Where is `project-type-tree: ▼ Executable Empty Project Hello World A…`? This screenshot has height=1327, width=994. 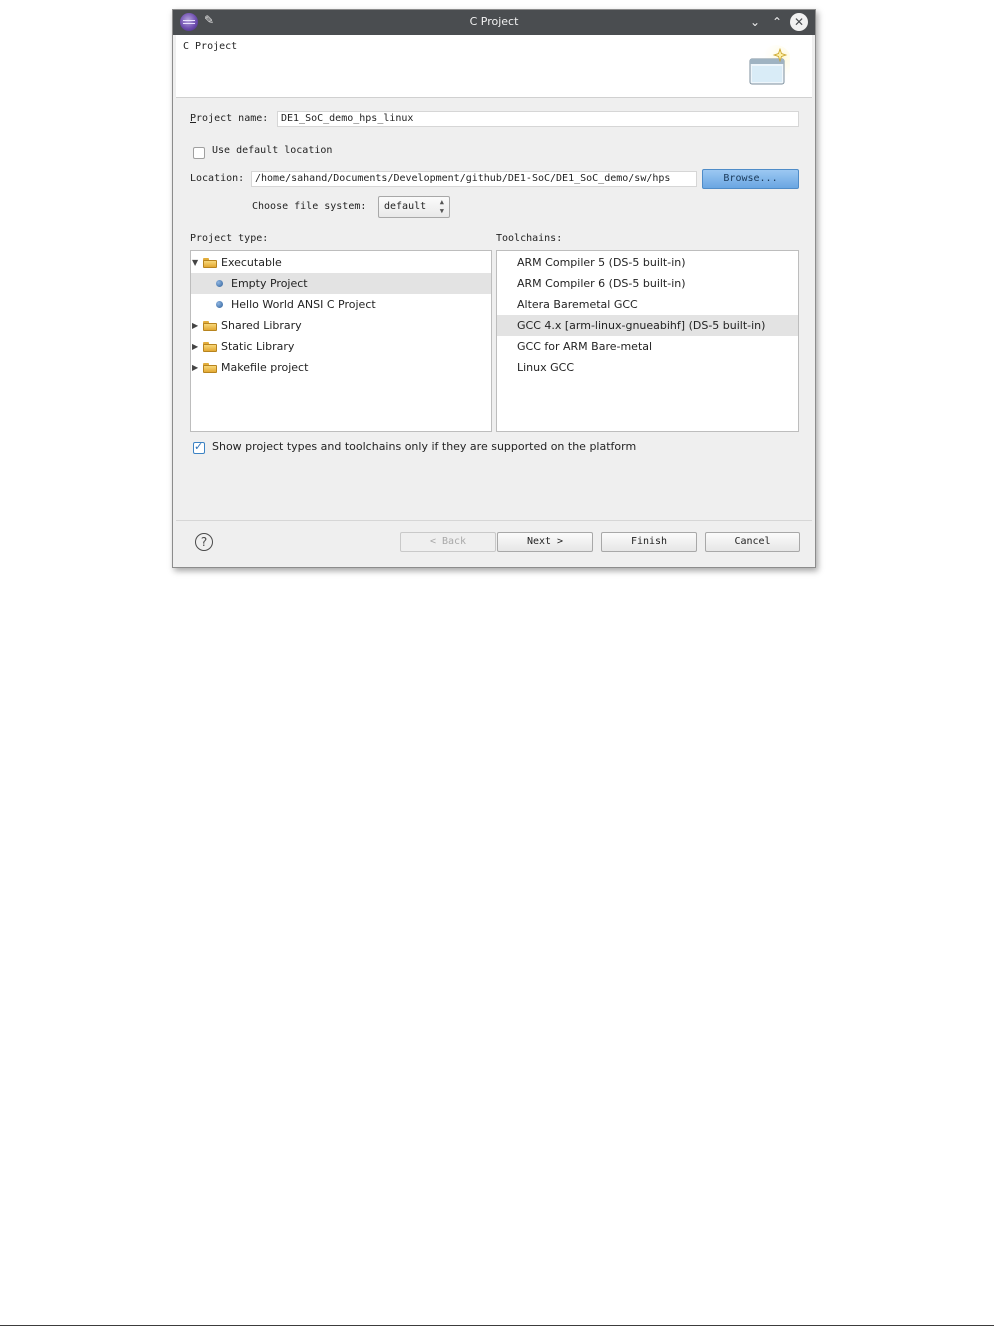
project-type-tree: ▼ Executable Empty Project Hello World A… is located at coordinates (341, 341).